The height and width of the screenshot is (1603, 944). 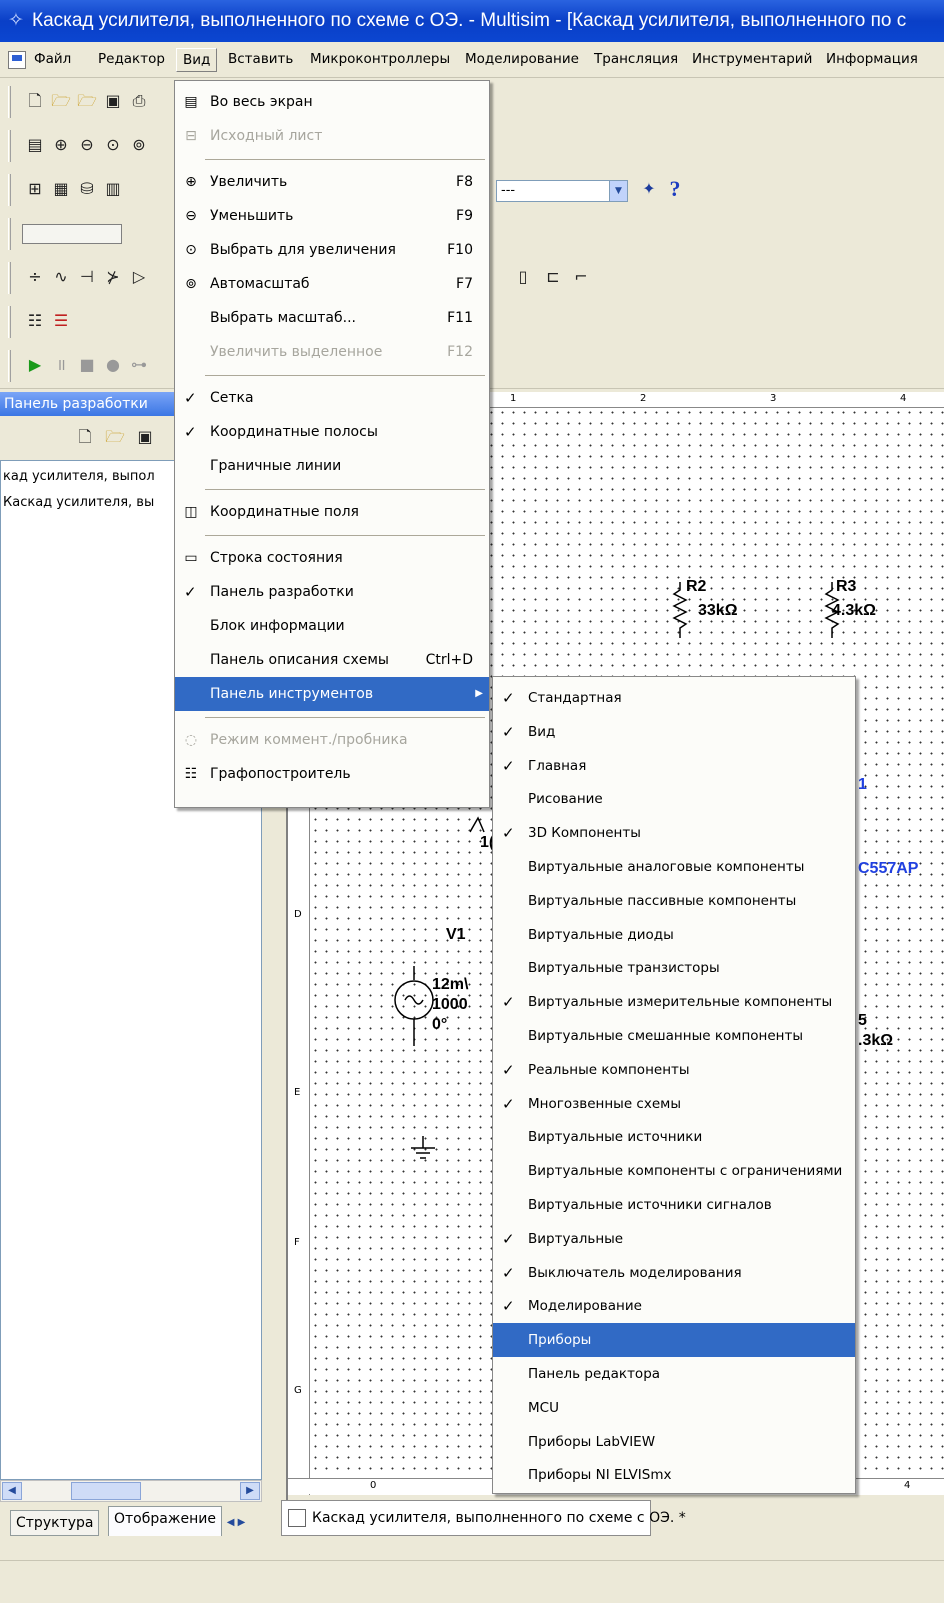 What do you see at coordinates (332, 102) in the screenshot?
I see `view-menu-item-1: ▤ Во весь экран` at bounding box center [332, 102].